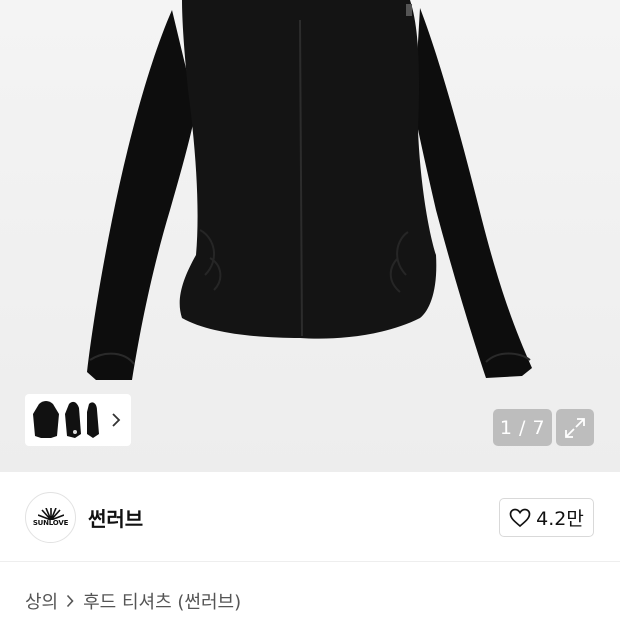  Describe the element at coordinates (162, 601) in the screenshot. I see `breadcrumb-subcategory: 후드 티셔츠 (썬러브)` at that location.